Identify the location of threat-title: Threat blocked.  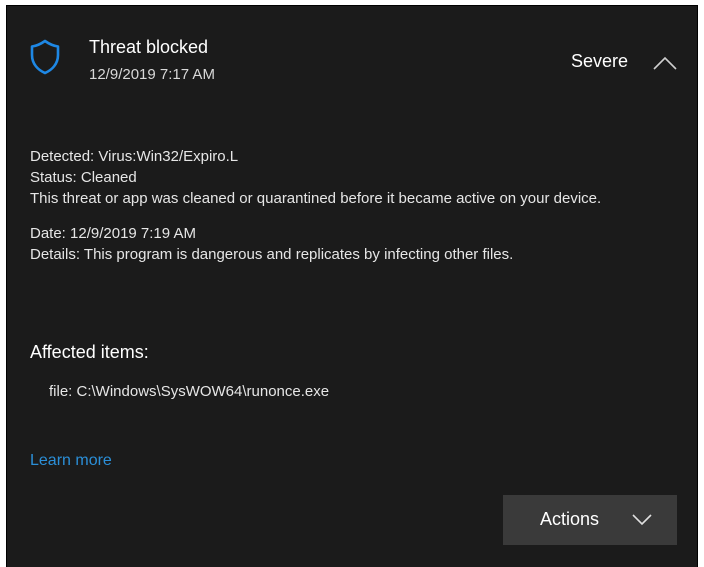
(149, 47).